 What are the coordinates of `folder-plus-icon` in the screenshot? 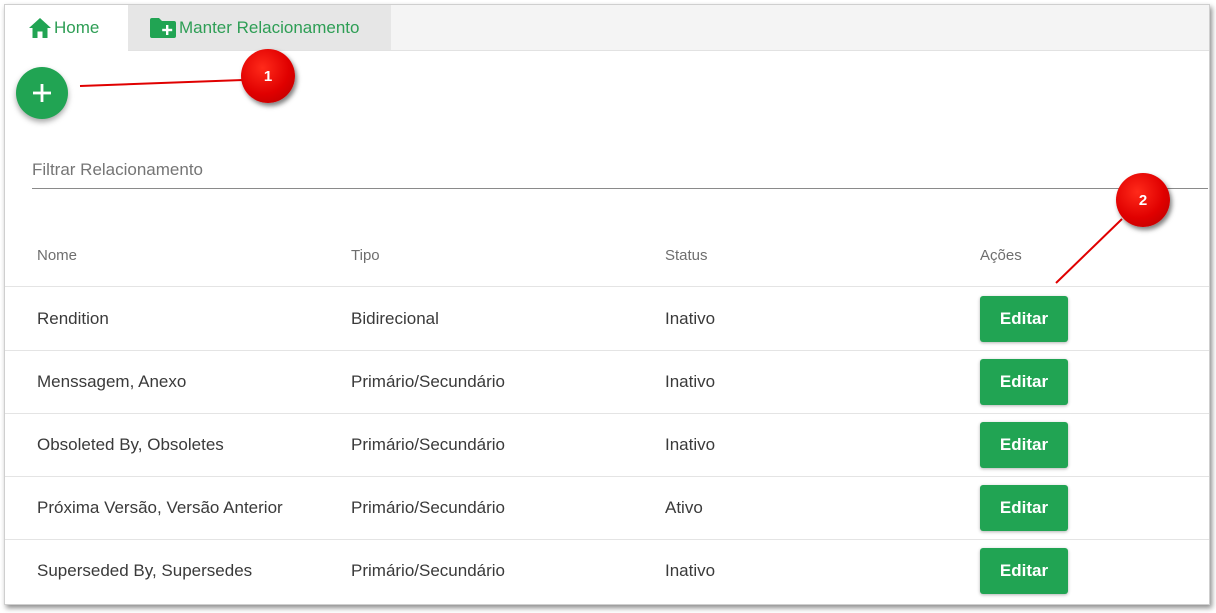 It's located at (163, 28).